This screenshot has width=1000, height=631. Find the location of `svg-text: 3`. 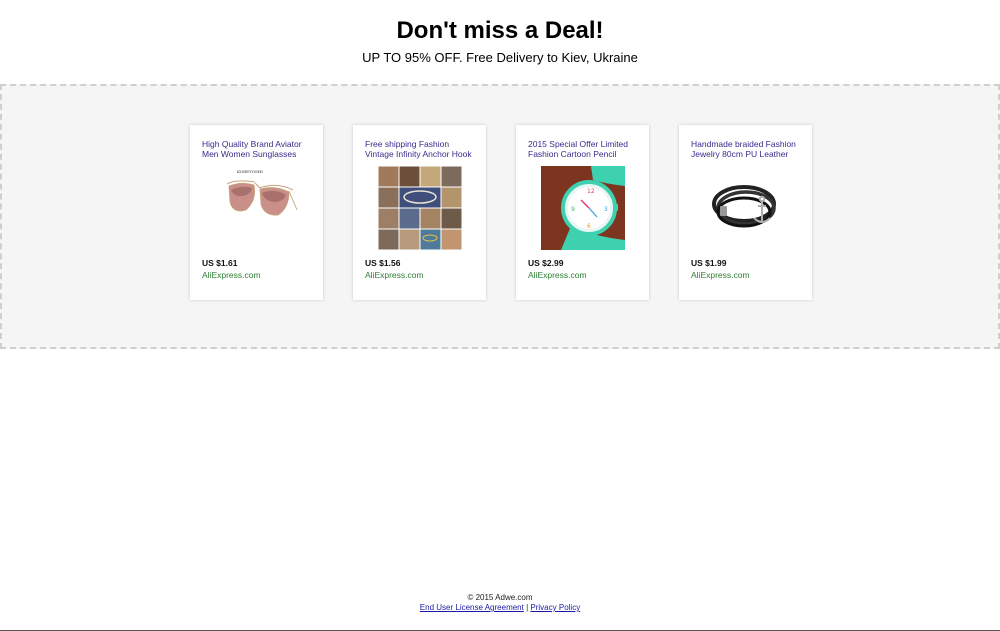

svg-text: 3 is located at coordinates (606, 209).